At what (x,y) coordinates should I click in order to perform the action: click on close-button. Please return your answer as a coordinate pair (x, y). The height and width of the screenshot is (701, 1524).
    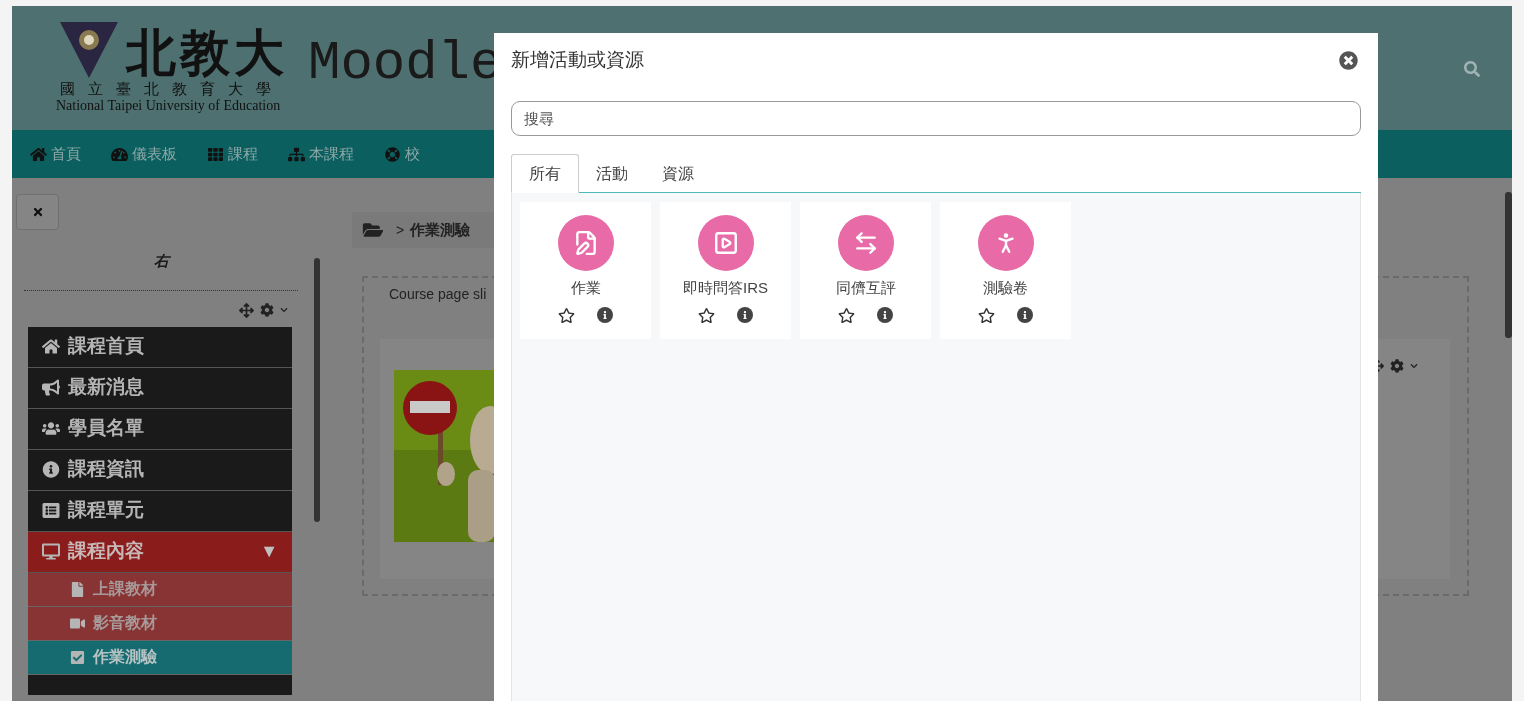
    Looking at the image, I should click on (37, 212).